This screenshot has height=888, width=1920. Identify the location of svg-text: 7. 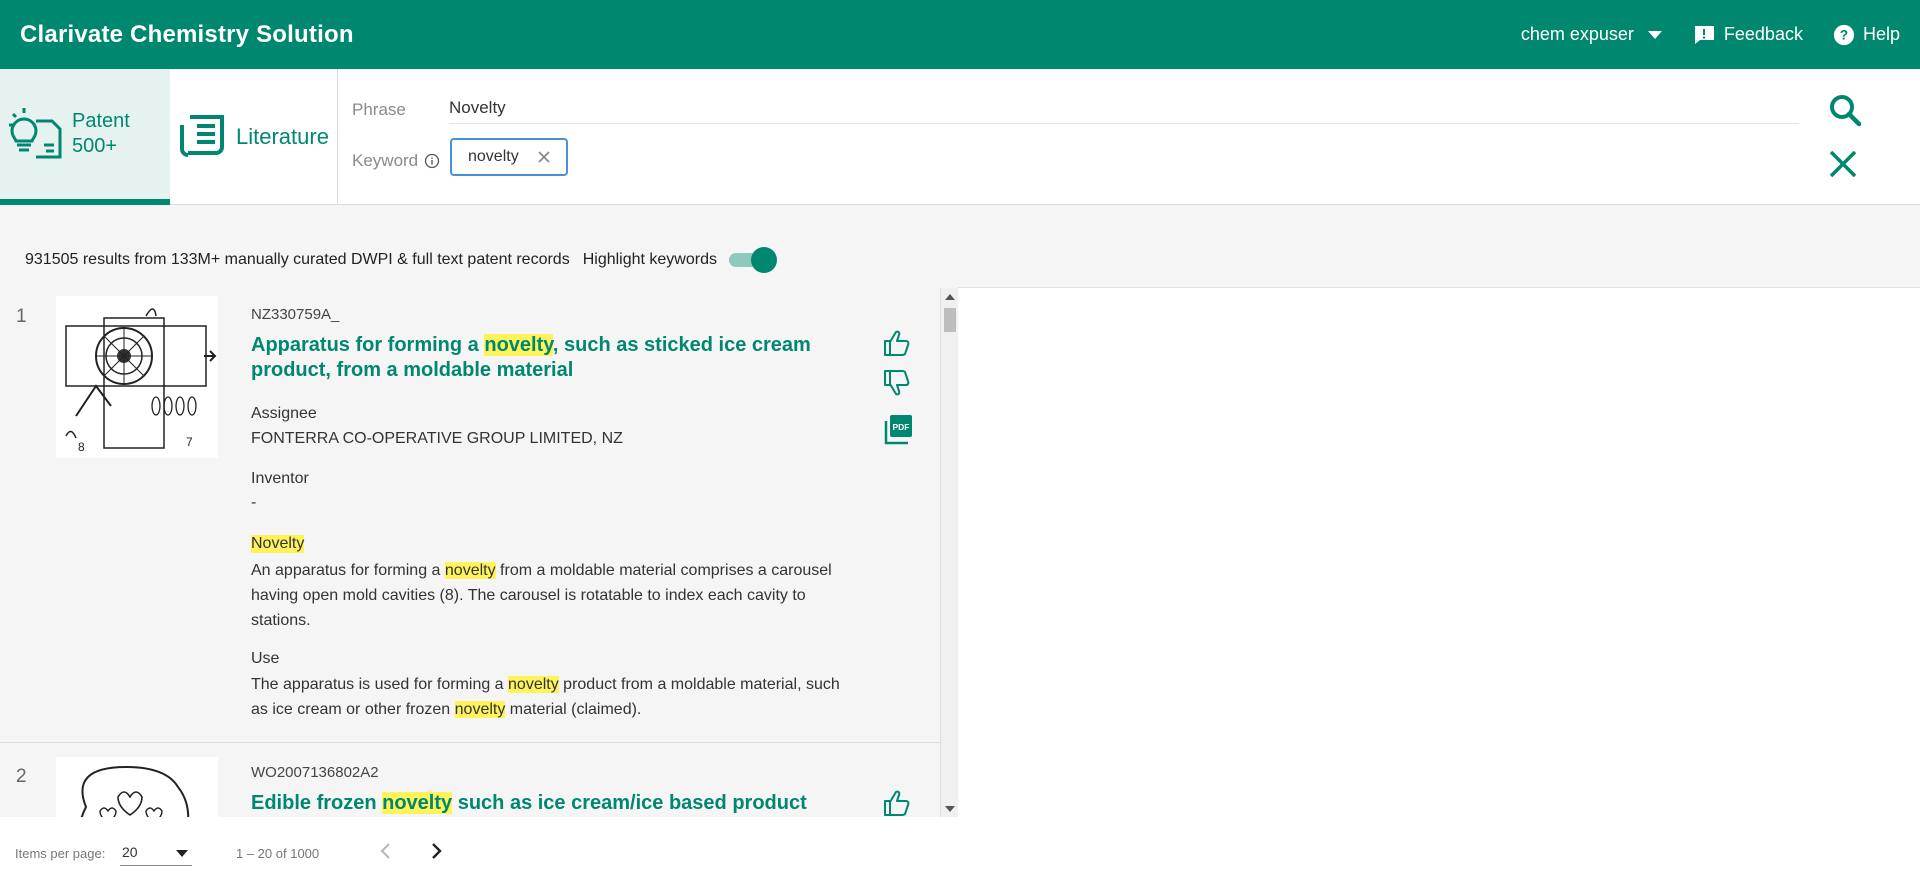
(189, 442).